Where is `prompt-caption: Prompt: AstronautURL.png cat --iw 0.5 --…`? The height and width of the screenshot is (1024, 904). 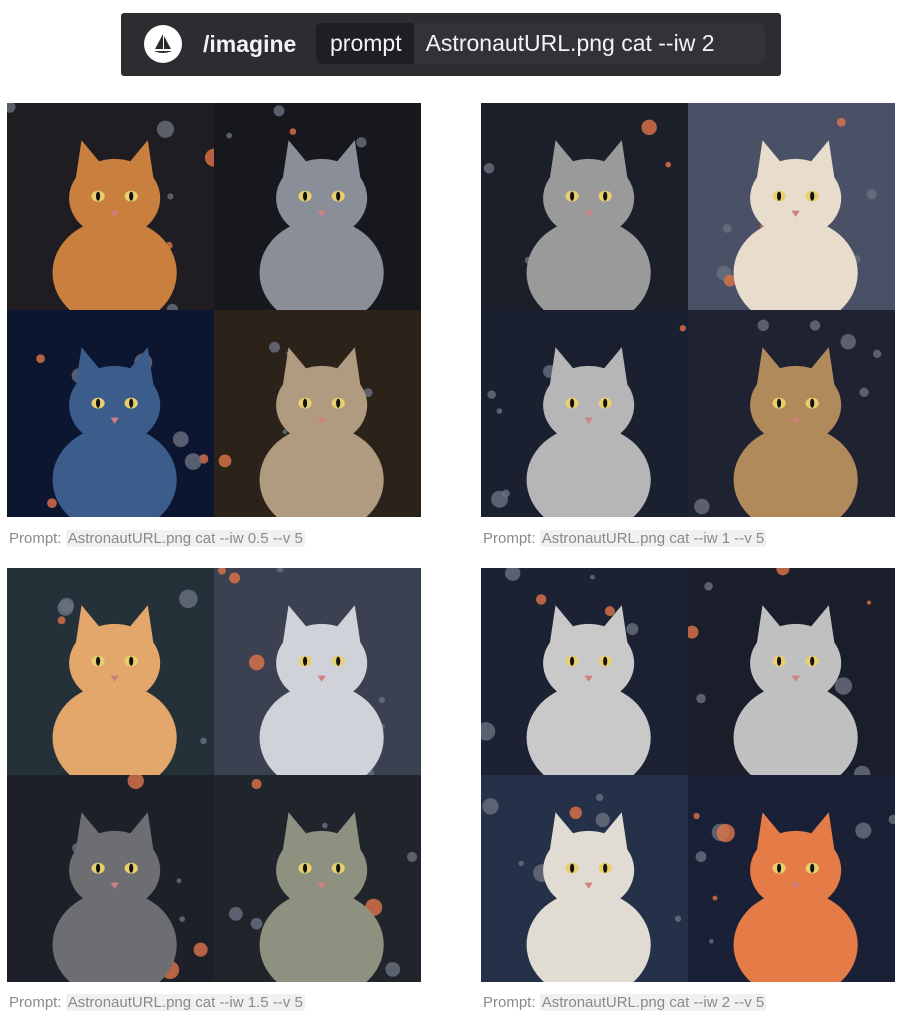 prompt-caption: Prompt: AstronautURL.png cat --iw 0.5 --… is located at coordinates (157, 538).